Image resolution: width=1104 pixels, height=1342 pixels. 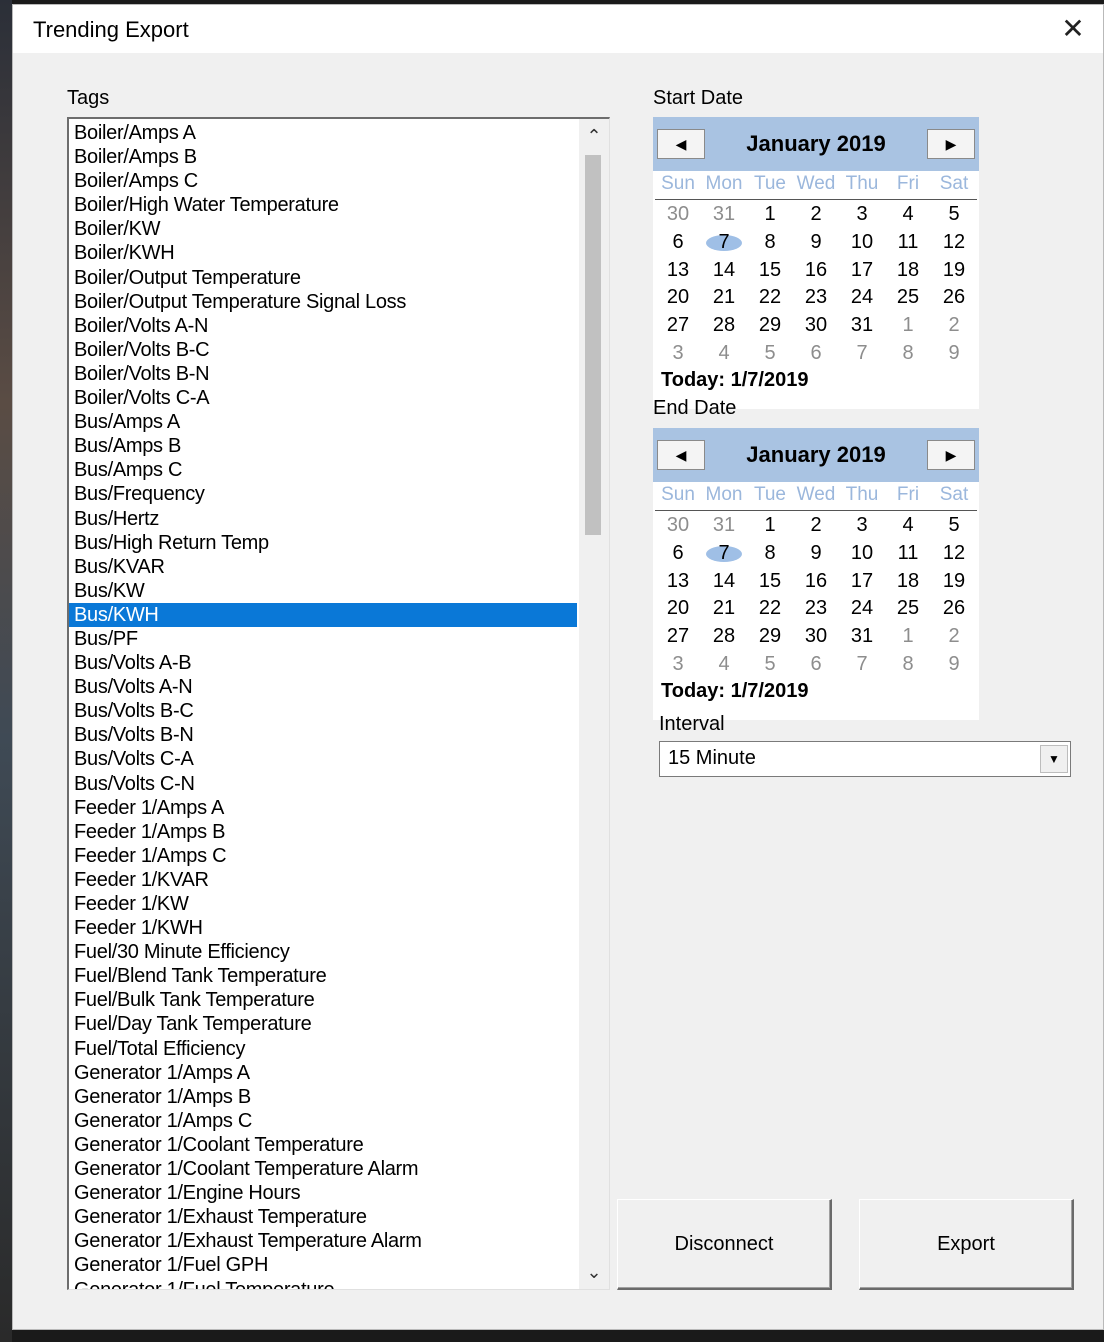 What do you see at coordinates (594, 136) in the screenshot?
I see `scroll-up-button: ⌃` at bounding box center [594, 136].